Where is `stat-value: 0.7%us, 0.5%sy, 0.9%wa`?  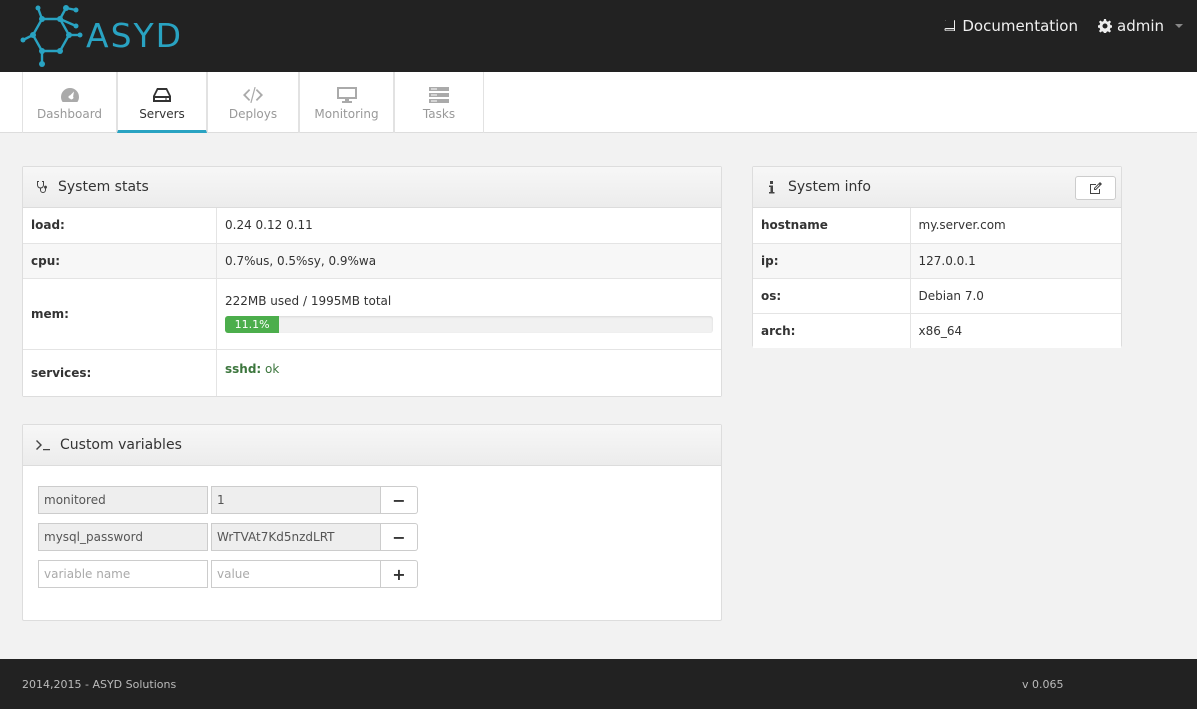 stat-value: 0.7%us, 0.5%sy, 0.9%wa is located at coordinates (468, 260).